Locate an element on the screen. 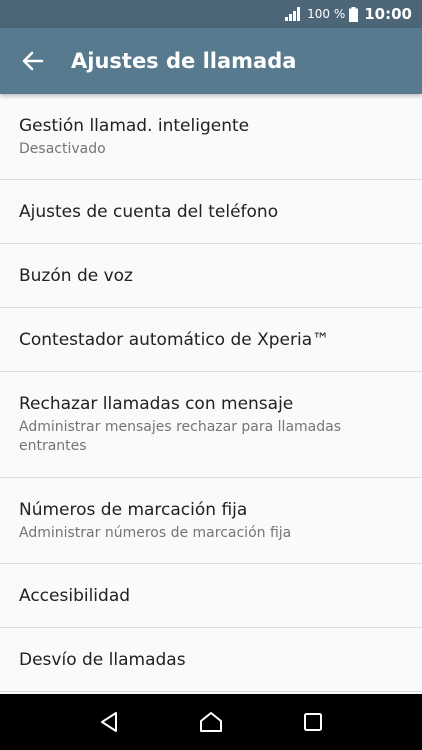 This screenshot has width=422, height=750. settings-item-title: Rechazar llamadas con mensaje is located at coordinates (156, 404).